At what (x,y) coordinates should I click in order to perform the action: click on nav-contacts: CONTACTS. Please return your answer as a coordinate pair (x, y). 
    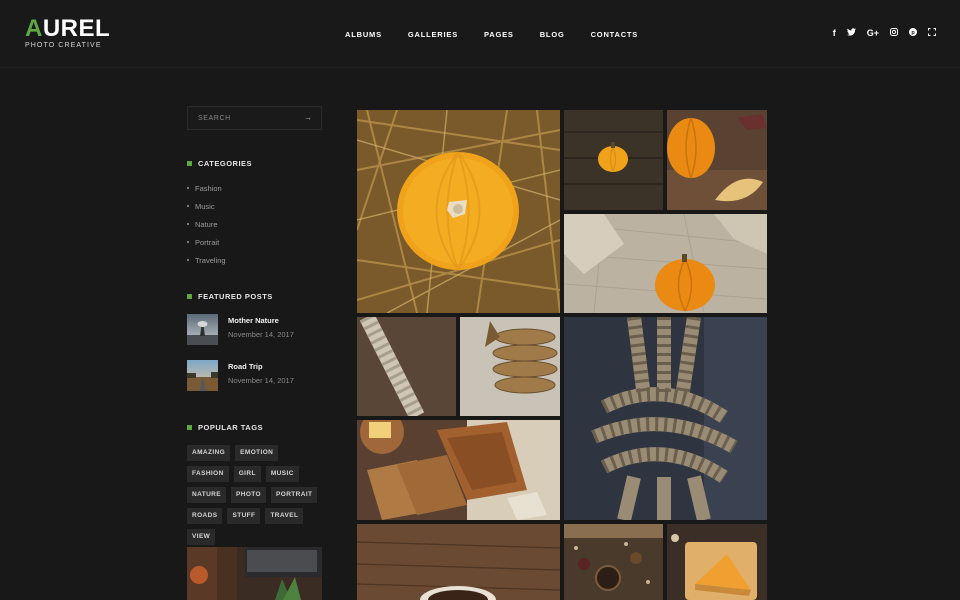
    Looking at the image, I should click on (615, 34).